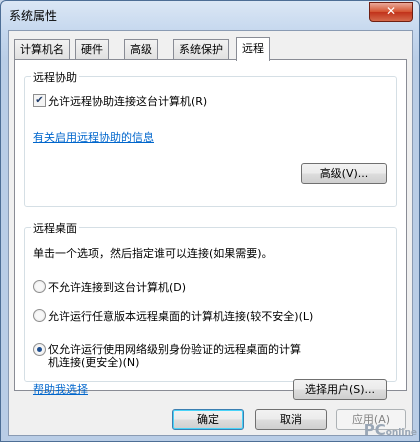 Image resolution: width=420 pixels, height=442 pixels. Describe the element at coordinates (39, 315) in the screenshot. I see `radio-allow-any-version` at that location.